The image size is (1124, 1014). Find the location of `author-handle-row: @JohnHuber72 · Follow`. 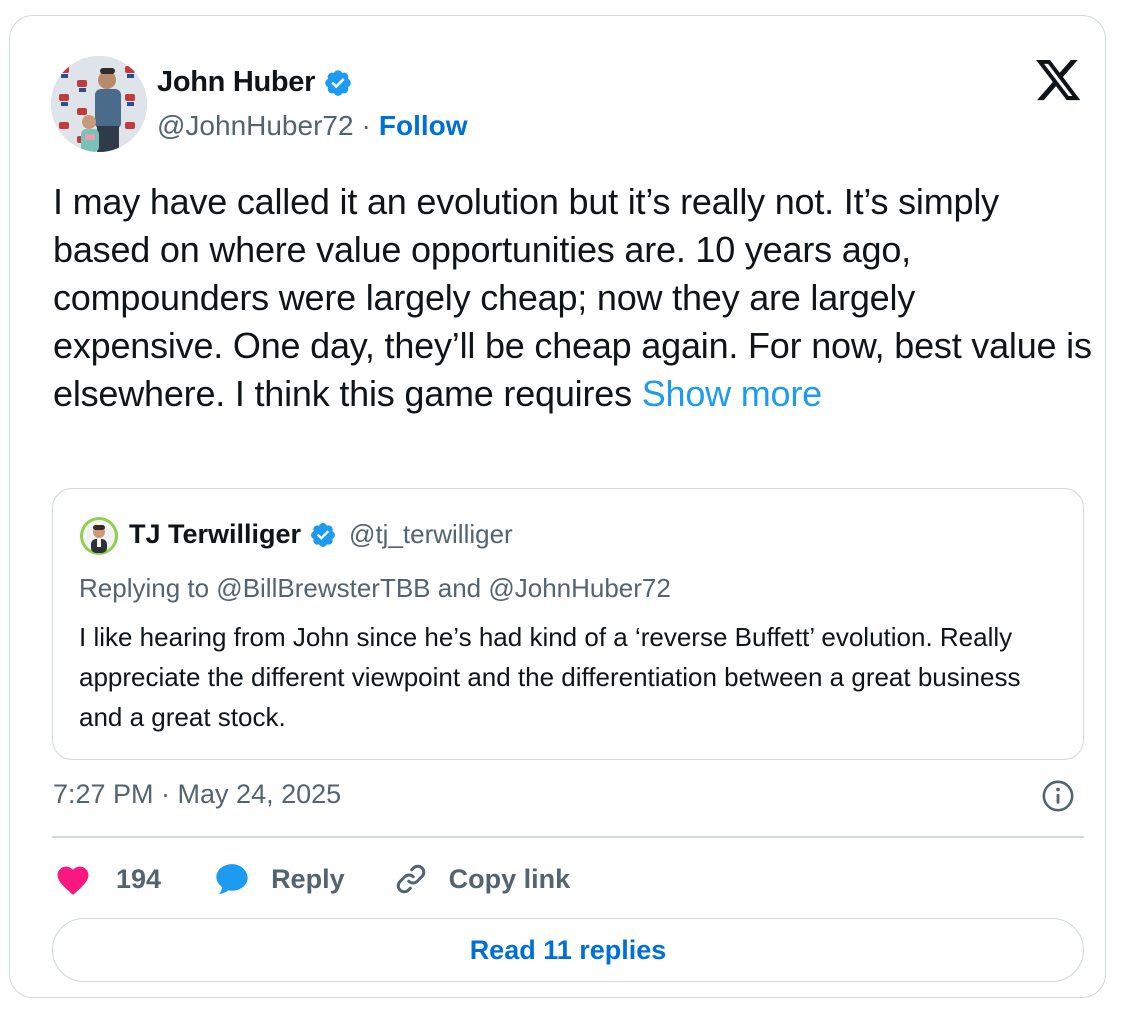

author-handle-row: @JohnHuber72 · Follow is located at coordinates (312, 126).